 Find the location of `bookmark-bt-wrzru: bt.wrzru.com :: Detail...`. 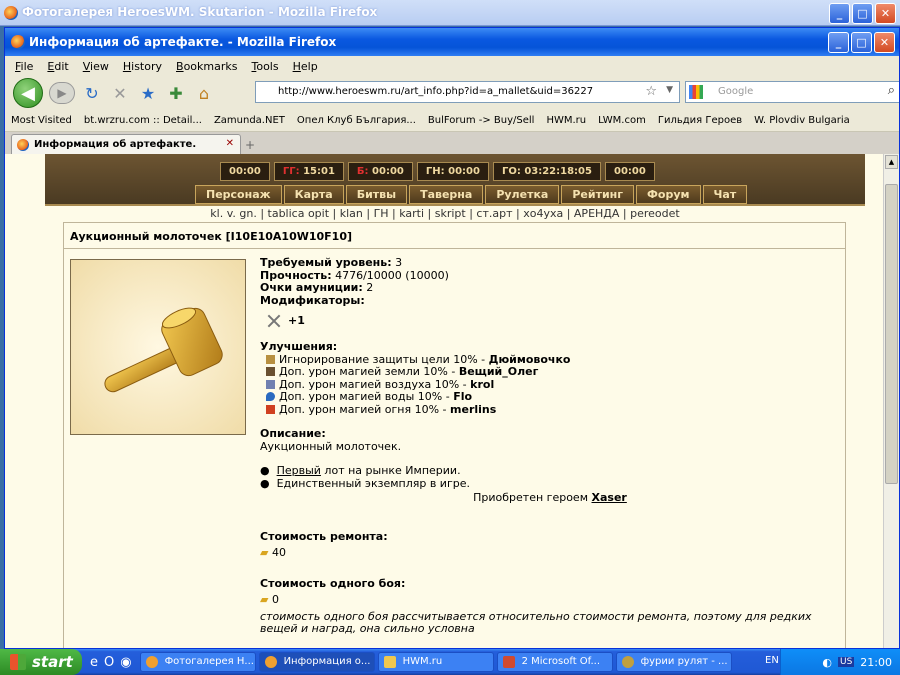

bookmark-bt-wrzru: bt.wrzru.com :: Detail... is located at coordinates (143, 120).